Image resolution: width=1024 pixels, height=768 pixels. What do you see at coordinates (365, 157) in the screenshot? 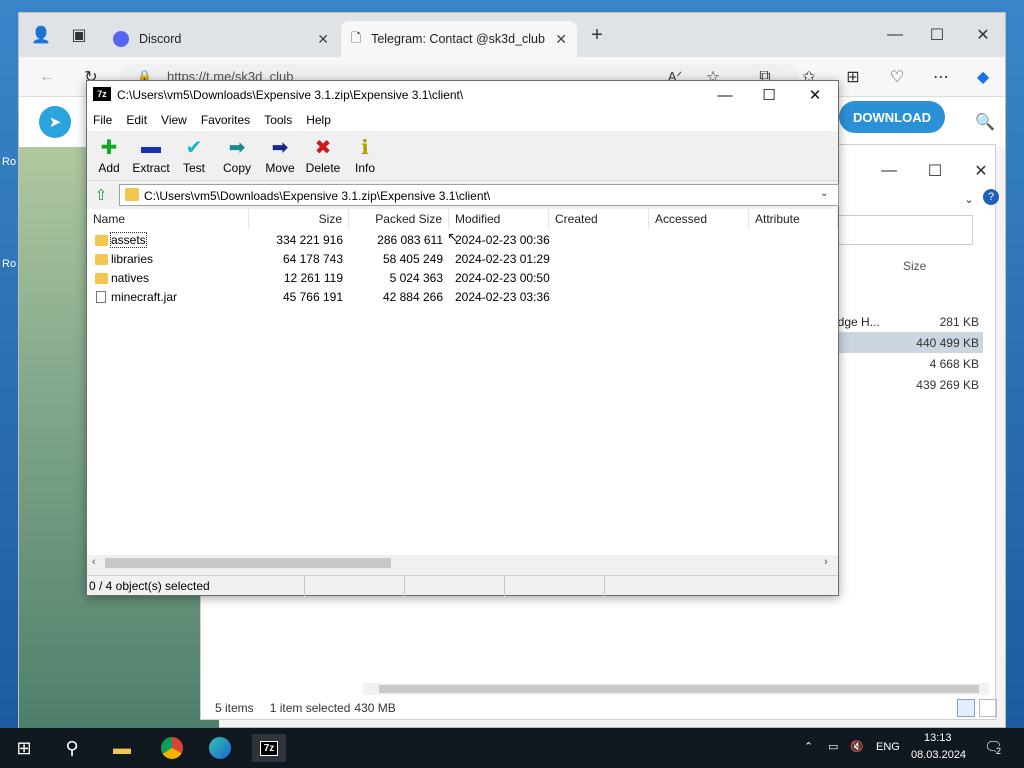
I see `info-button: ℹ Info` at bounding box center [365, 157].